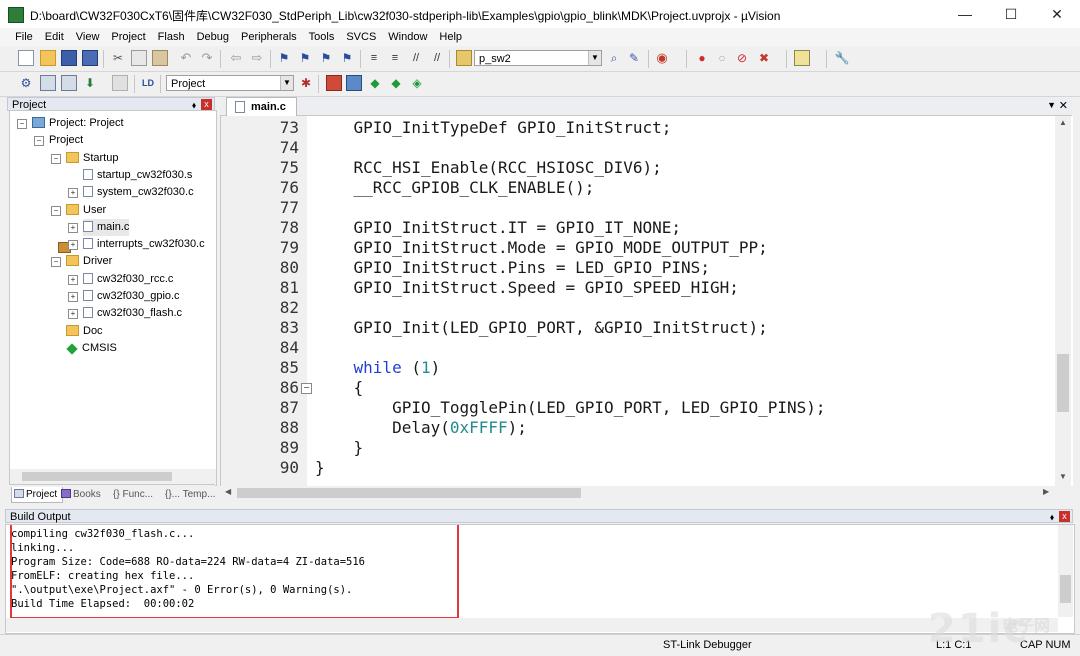  I want to click on open-folder-icon, so click(48, 58).